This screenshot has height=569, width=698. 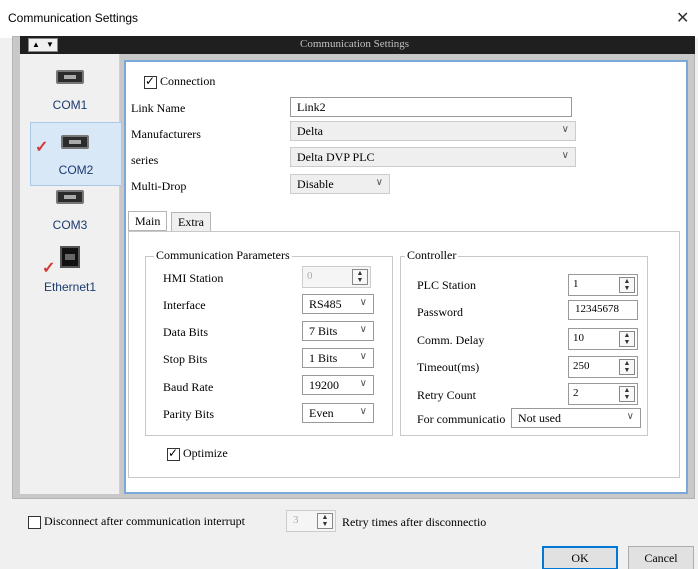 What do you see at coordinates (446, 395) in the screenshot?
I see `retry-count-label: Retry Count` at bounding box center [446, 395].